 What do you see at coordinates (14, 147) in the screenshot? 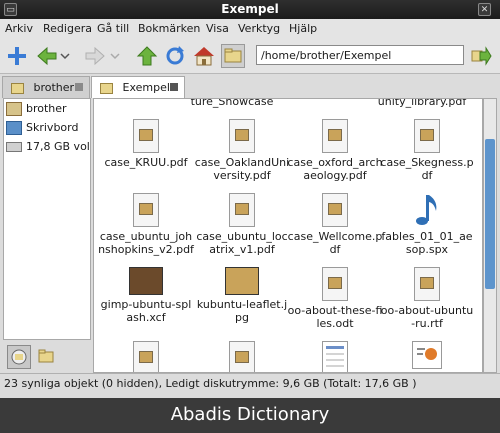
I see `drive-icon` at bounding box center [14, 147].